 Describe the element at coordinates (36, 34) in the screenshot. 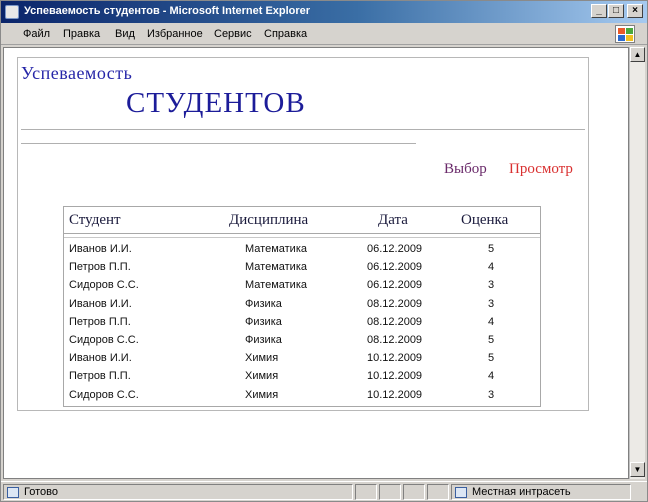

I see `menu-file: Файл` at that location.